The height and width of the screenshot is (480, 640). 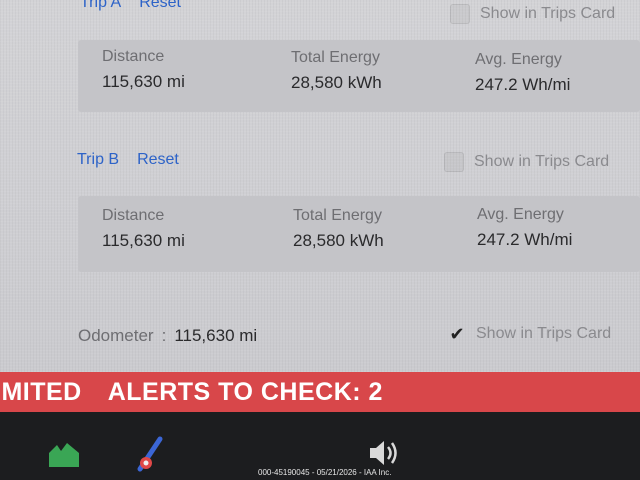 I want to click on trip-b-avg-value: 247.2 Wh/mi, so click(x=525, y=239).